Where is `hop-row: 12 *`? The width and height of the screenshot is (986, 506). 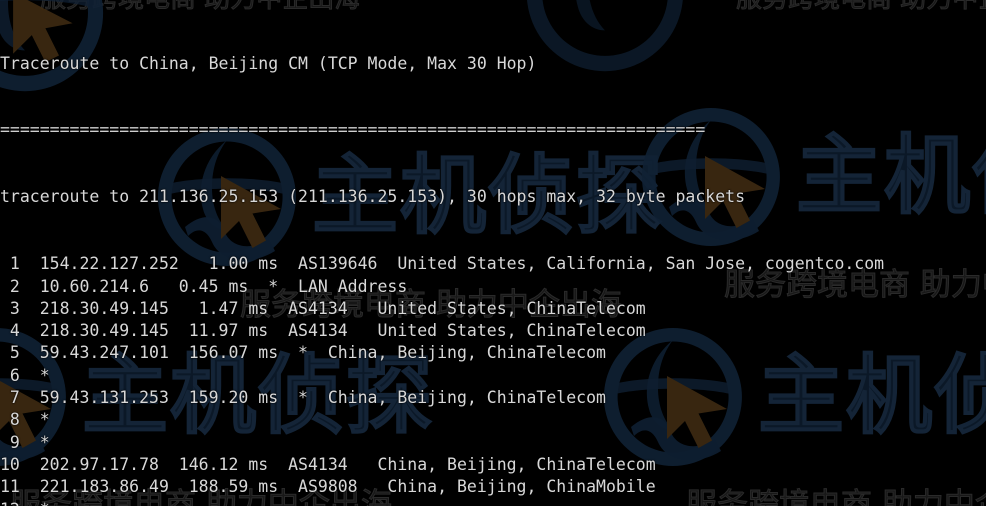
hop-row: 12 * is located at coordinates (493, 502).